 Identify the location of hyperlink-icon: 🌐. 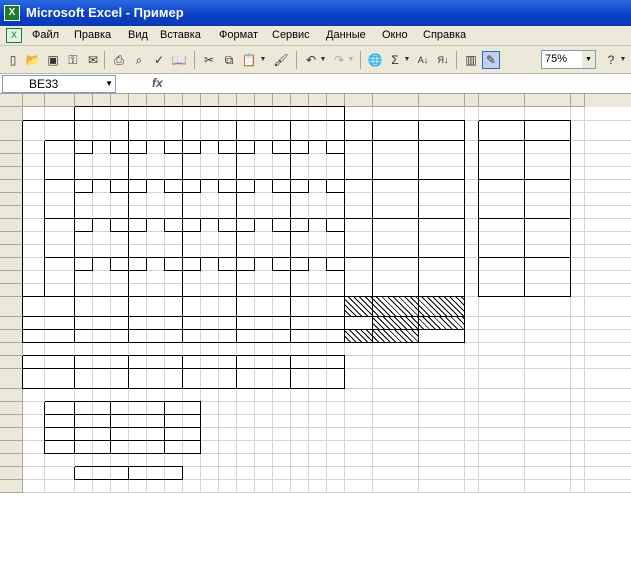
(375, 60).